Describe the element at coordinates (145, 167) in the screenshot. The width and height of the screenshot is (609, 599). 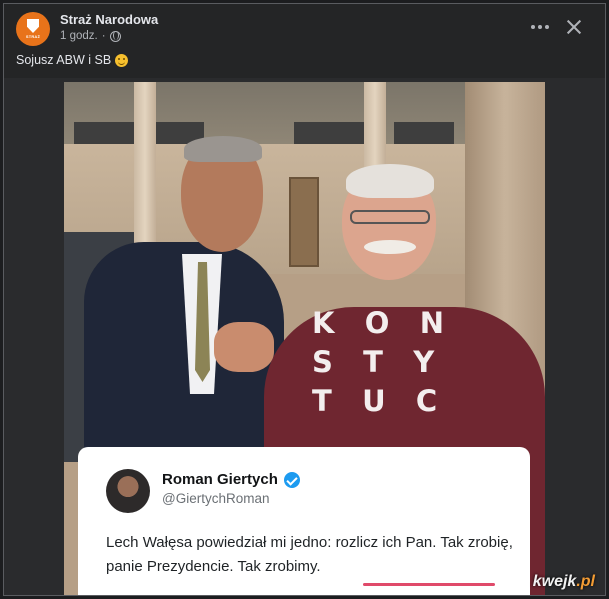
I see `column` at that location.